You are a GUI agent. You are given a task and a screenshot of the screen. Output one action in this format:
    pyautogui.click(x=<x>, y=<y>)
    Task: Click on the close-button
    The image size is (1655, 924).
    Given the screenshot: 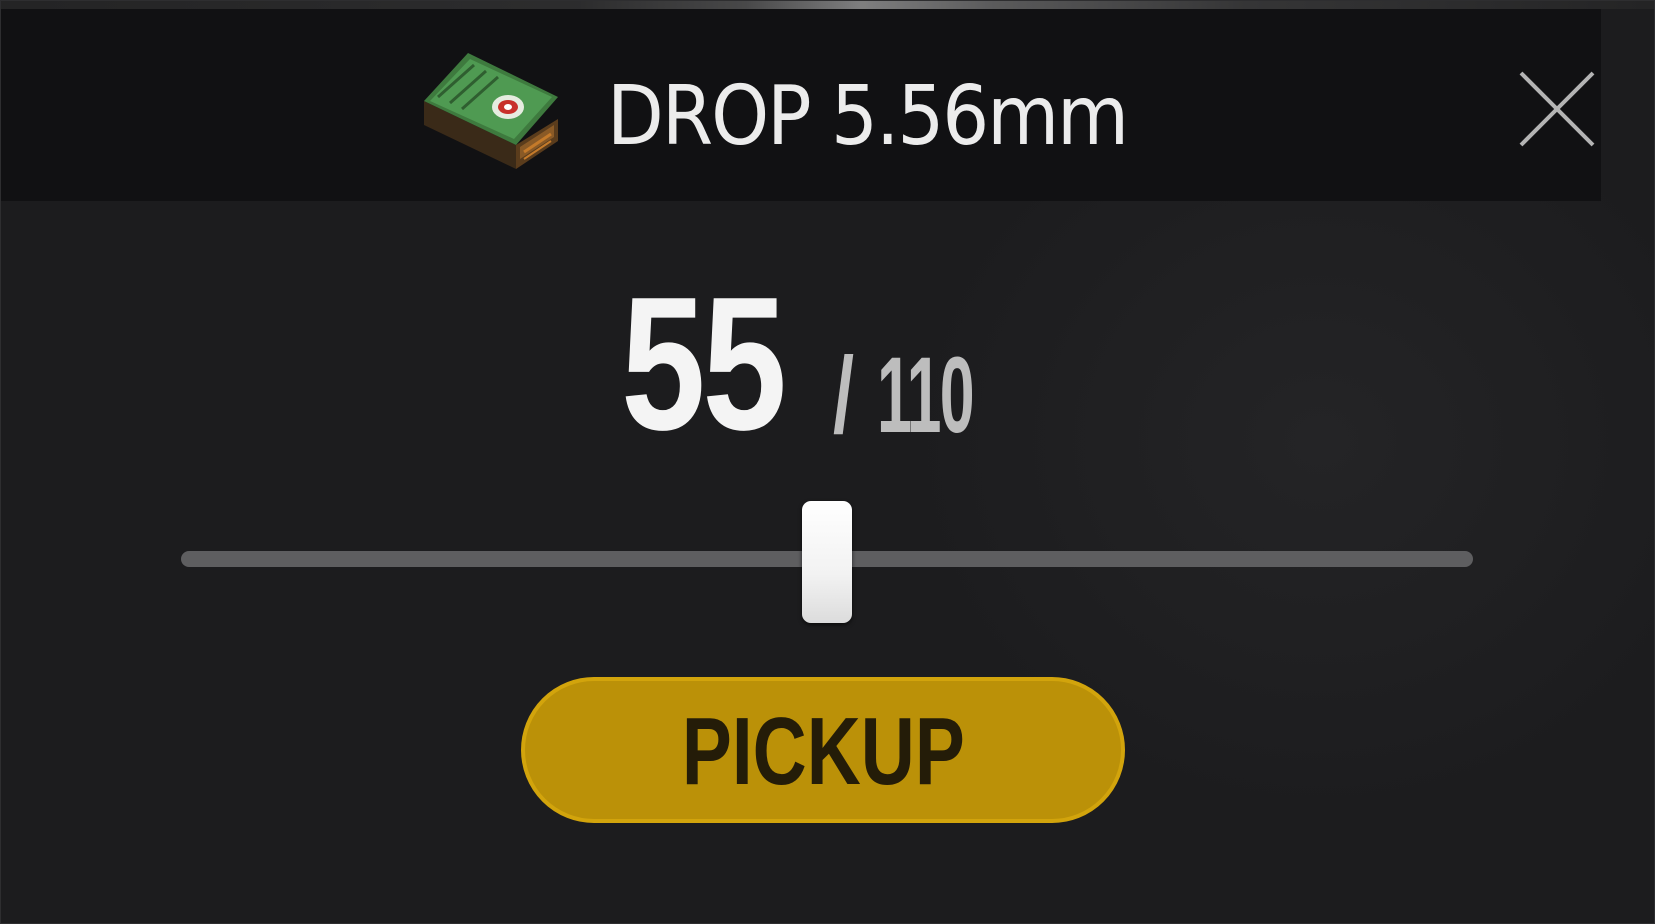 What is the action you would take?
    pyautogui.click(x=1557, y=109)
    